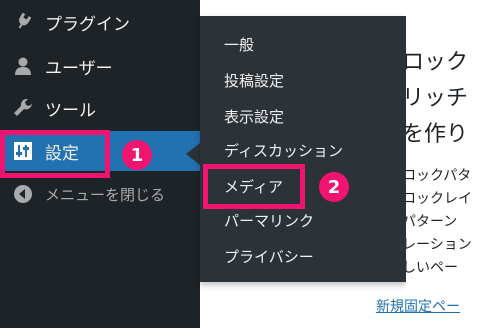 This screenshot has width=480, height=328. I want to click on headline-line: ロック, so click(437, 62).